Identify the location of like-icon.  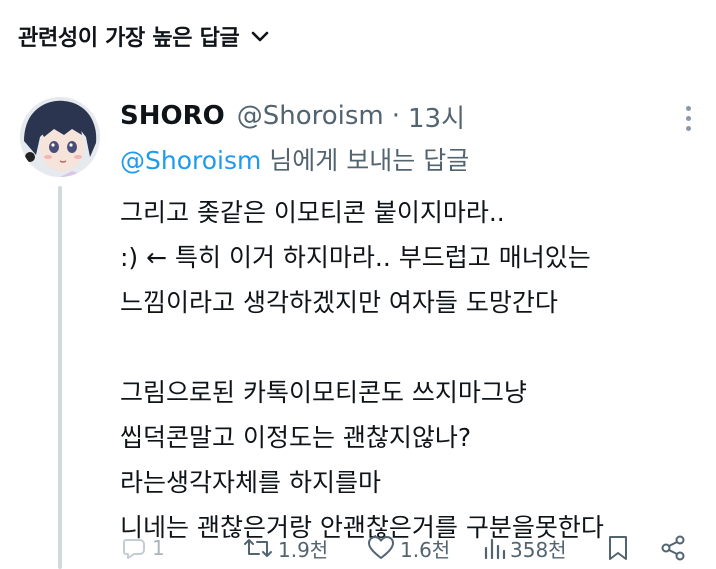
(381, 548).